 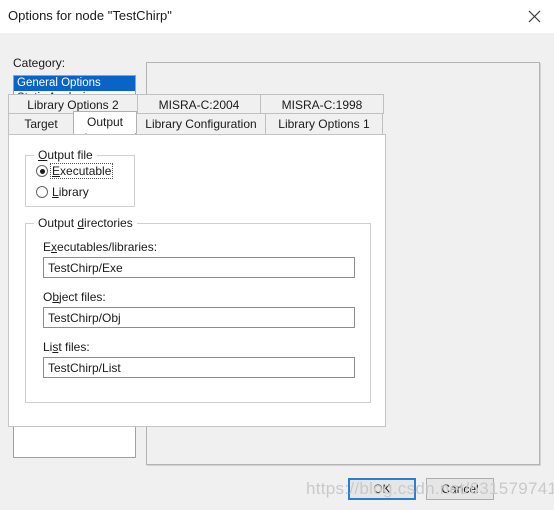 What do you see at coordinates (70, 192) in the screenshot?
I see `radio-library-label: Library` at bounding box center [70, 192].